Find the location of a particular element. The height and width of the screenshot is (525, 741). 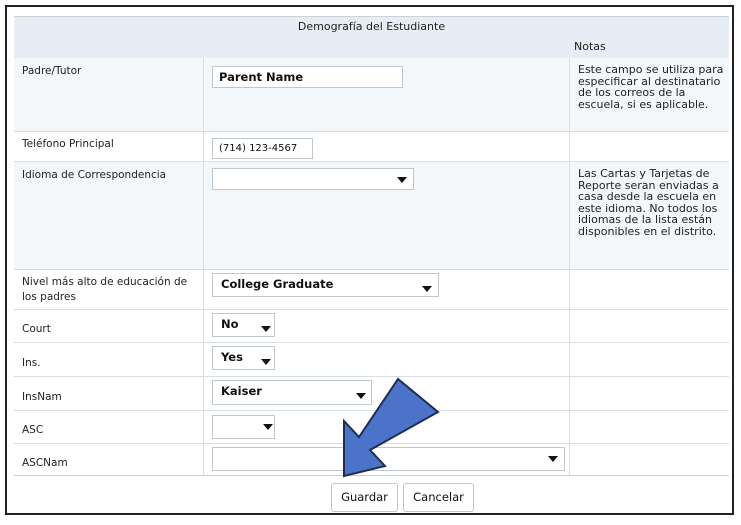

pointer-arrow-icon is located at coordinates (391, 427).